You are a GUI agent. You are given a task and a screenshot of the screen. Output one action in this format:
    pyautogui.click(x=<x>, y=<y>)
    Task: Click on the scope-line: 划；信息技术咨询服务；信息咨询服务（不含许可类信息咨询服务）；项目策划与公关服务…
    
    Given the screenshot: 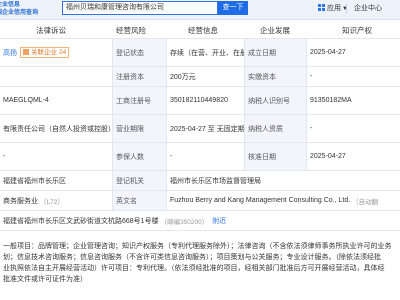 What is the action you would take?
    pyautogui.click(x=192, y=257)
    